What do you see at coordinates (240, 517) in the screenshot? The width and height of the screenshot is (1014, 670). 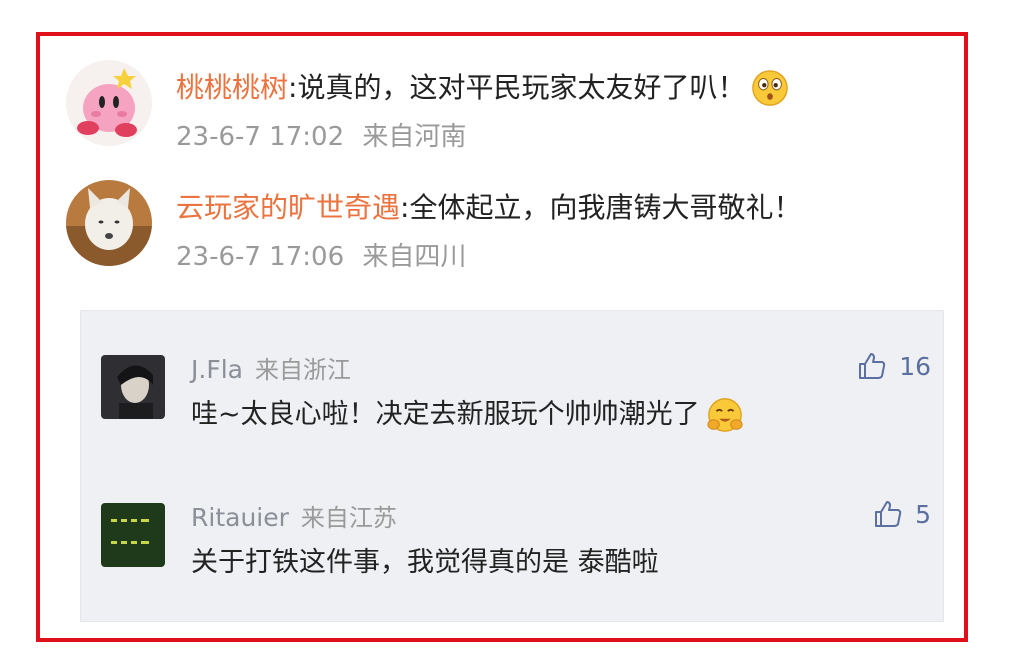 I see `reply-username: Ritauier` at bounding box center [240, 517].